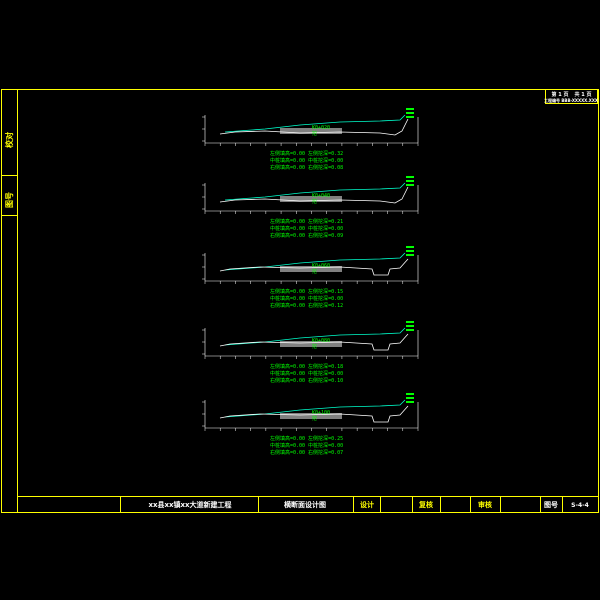 This screenshot has width=600, height=600. Describe the element at coordinates (583, 94) in the screenshot. I see `header-page-total: 共 1 页` at that location.